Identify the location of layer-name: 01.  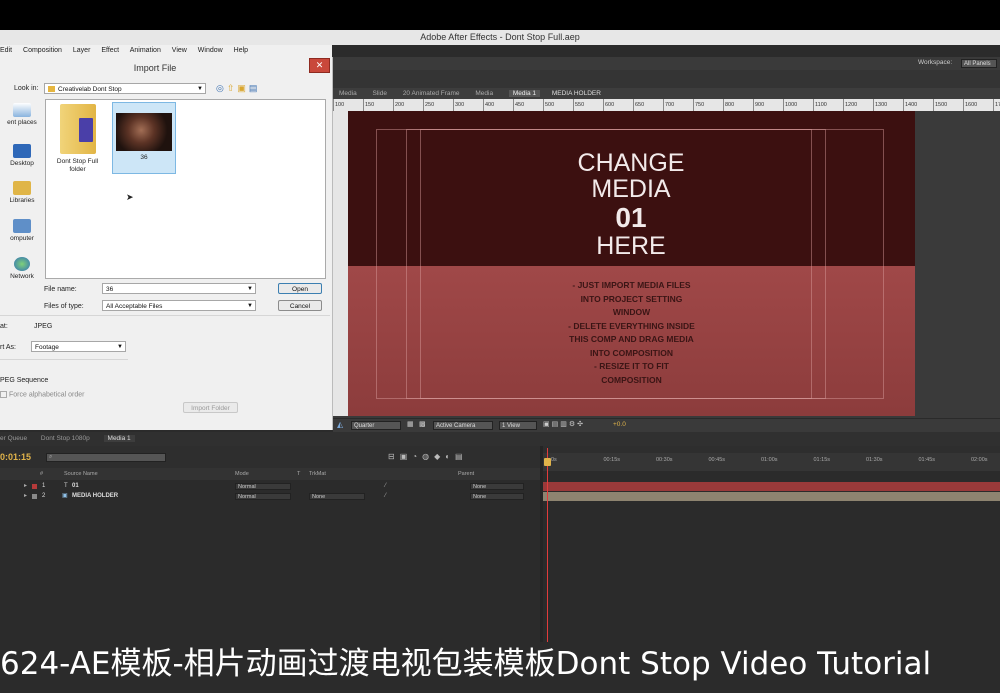
(75, 486).